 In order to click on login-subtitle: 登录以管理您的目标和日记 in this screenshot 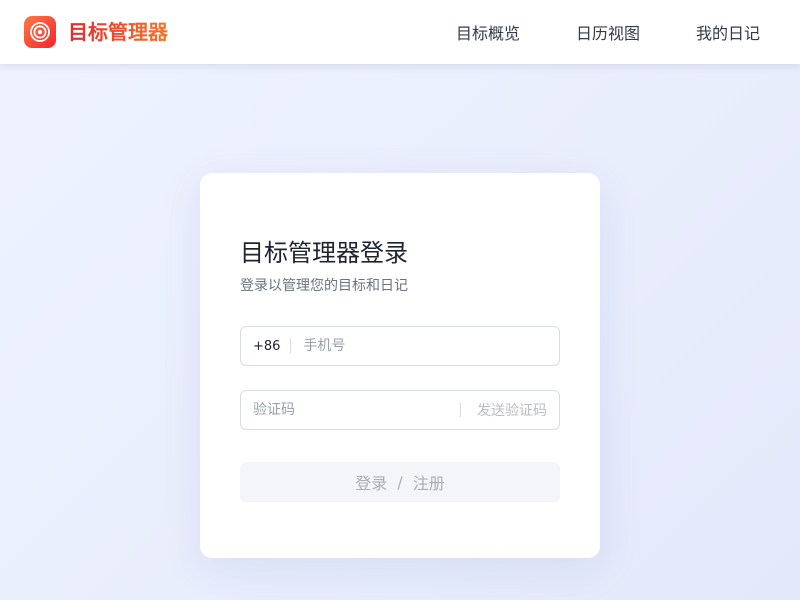, I will do `click(324, 286)`.